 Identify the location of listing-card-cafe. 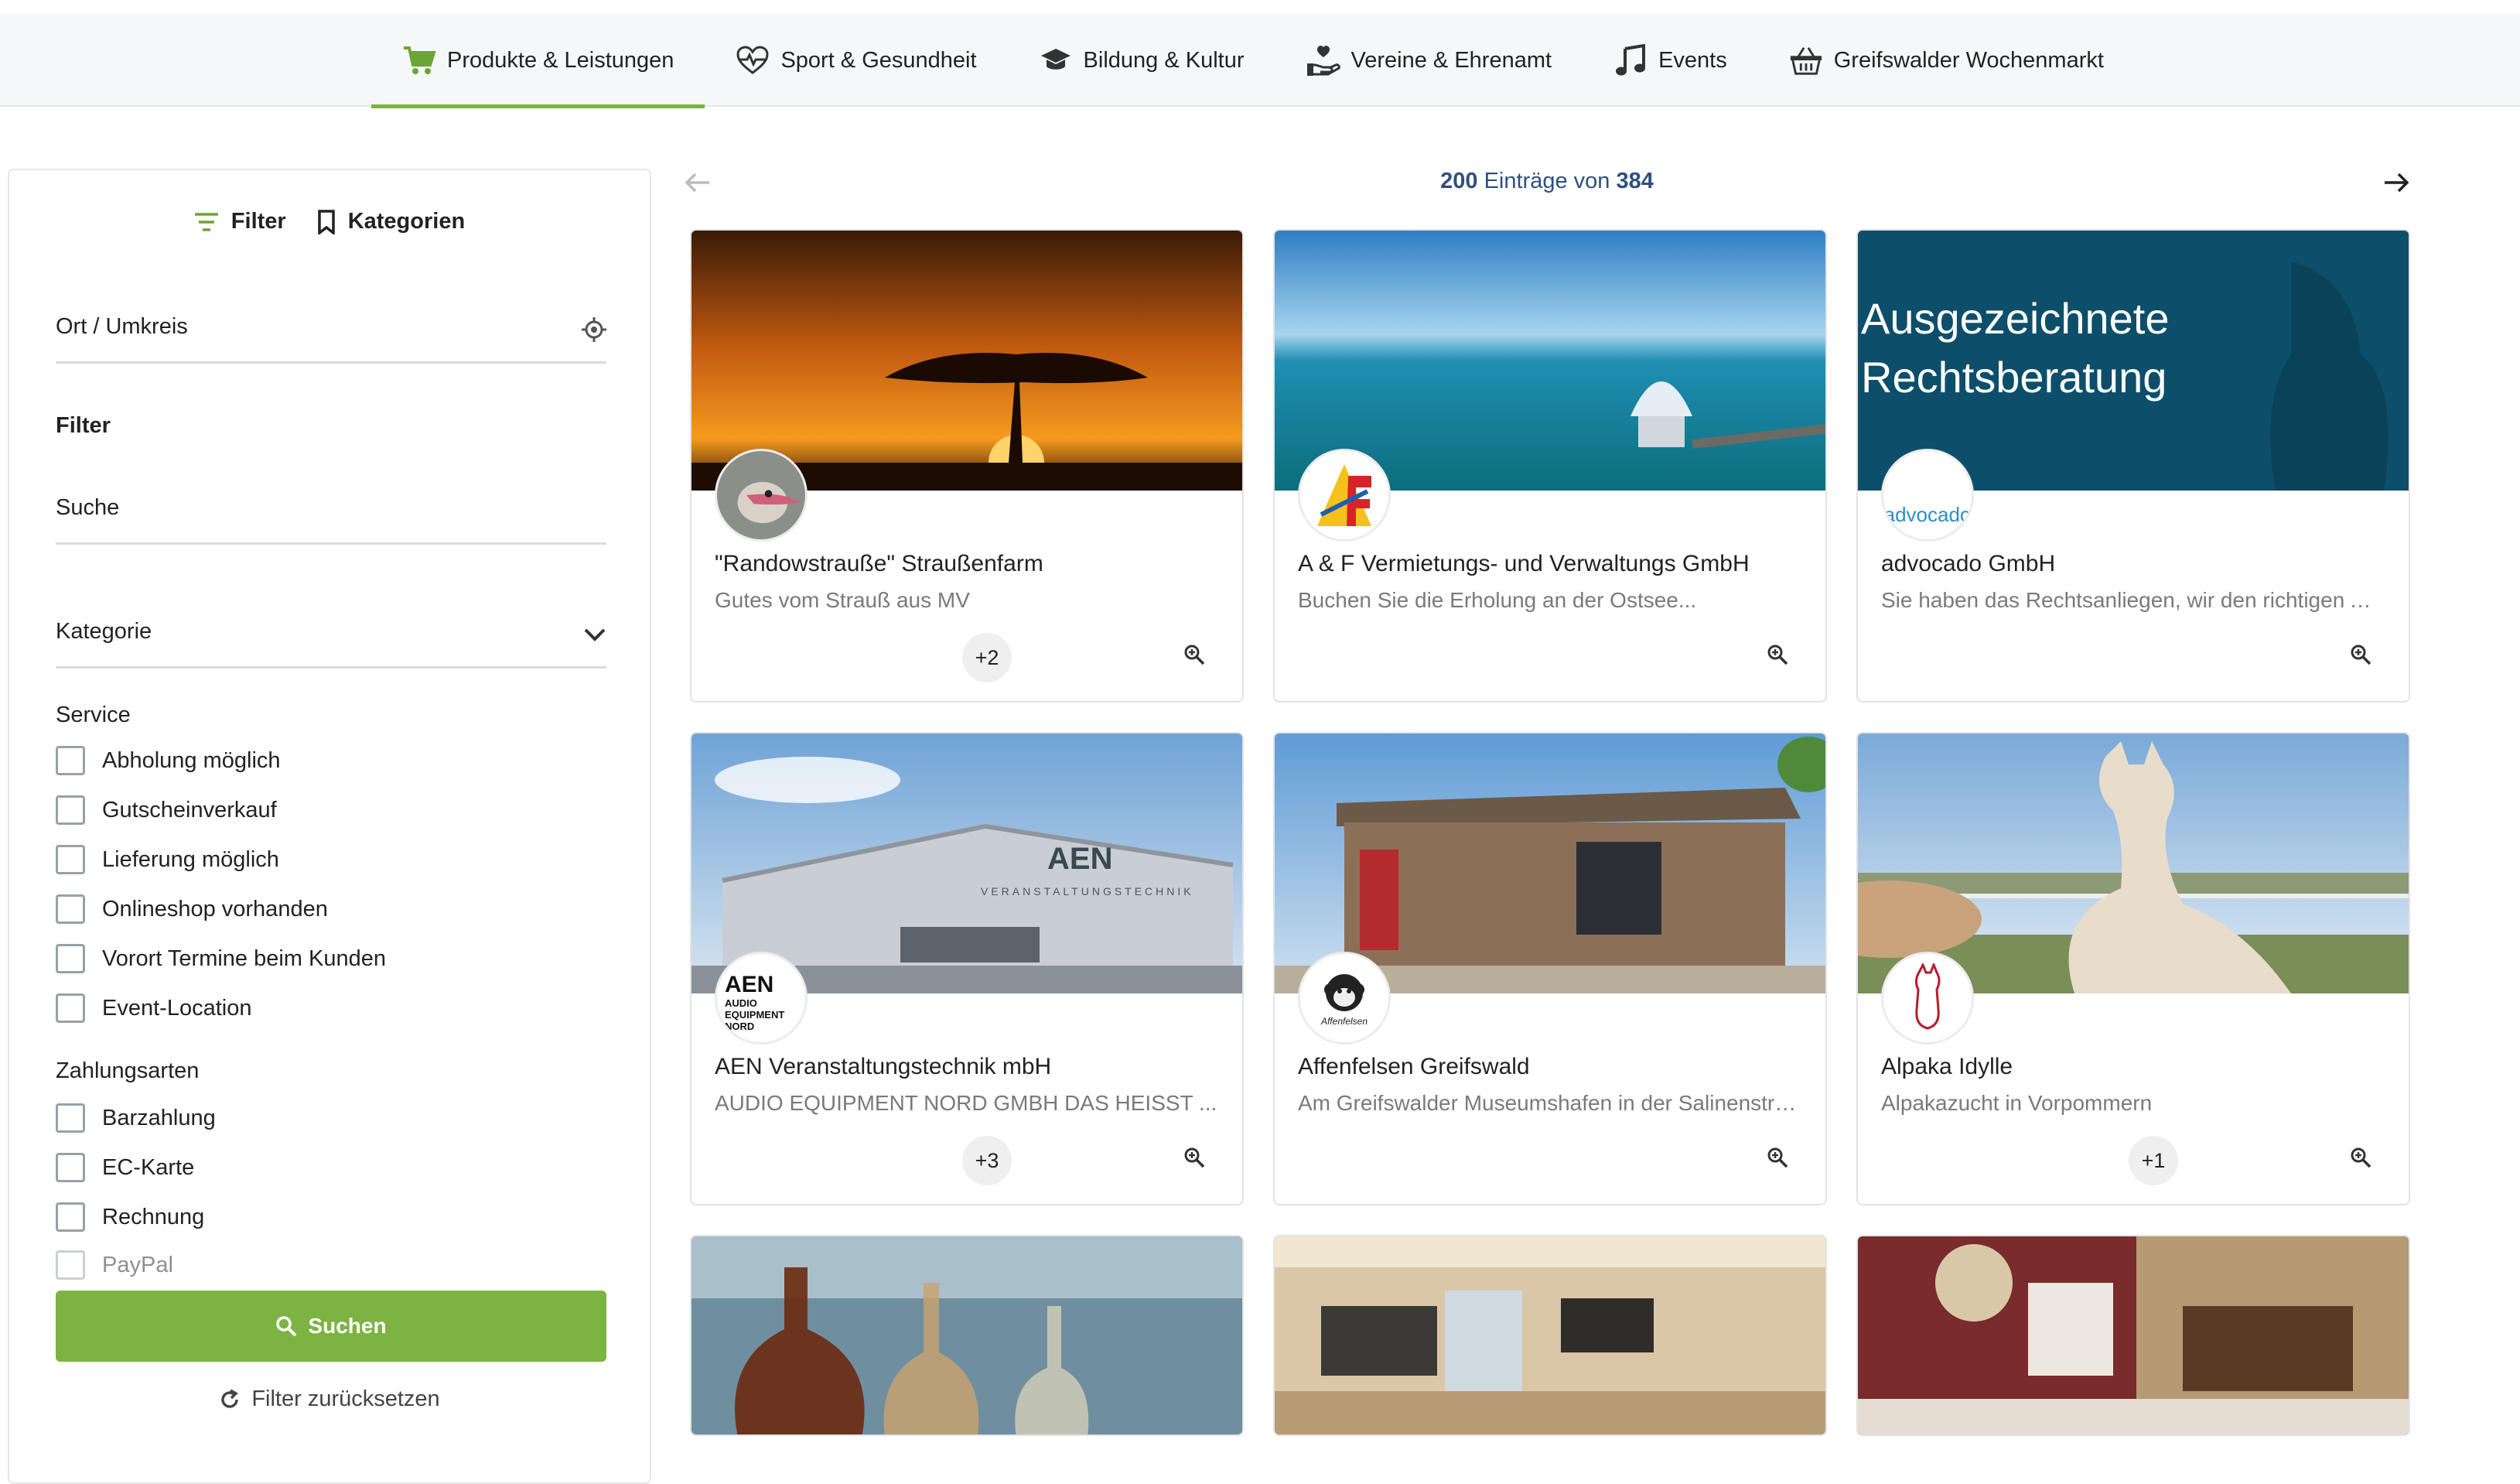
(1550, 1335).